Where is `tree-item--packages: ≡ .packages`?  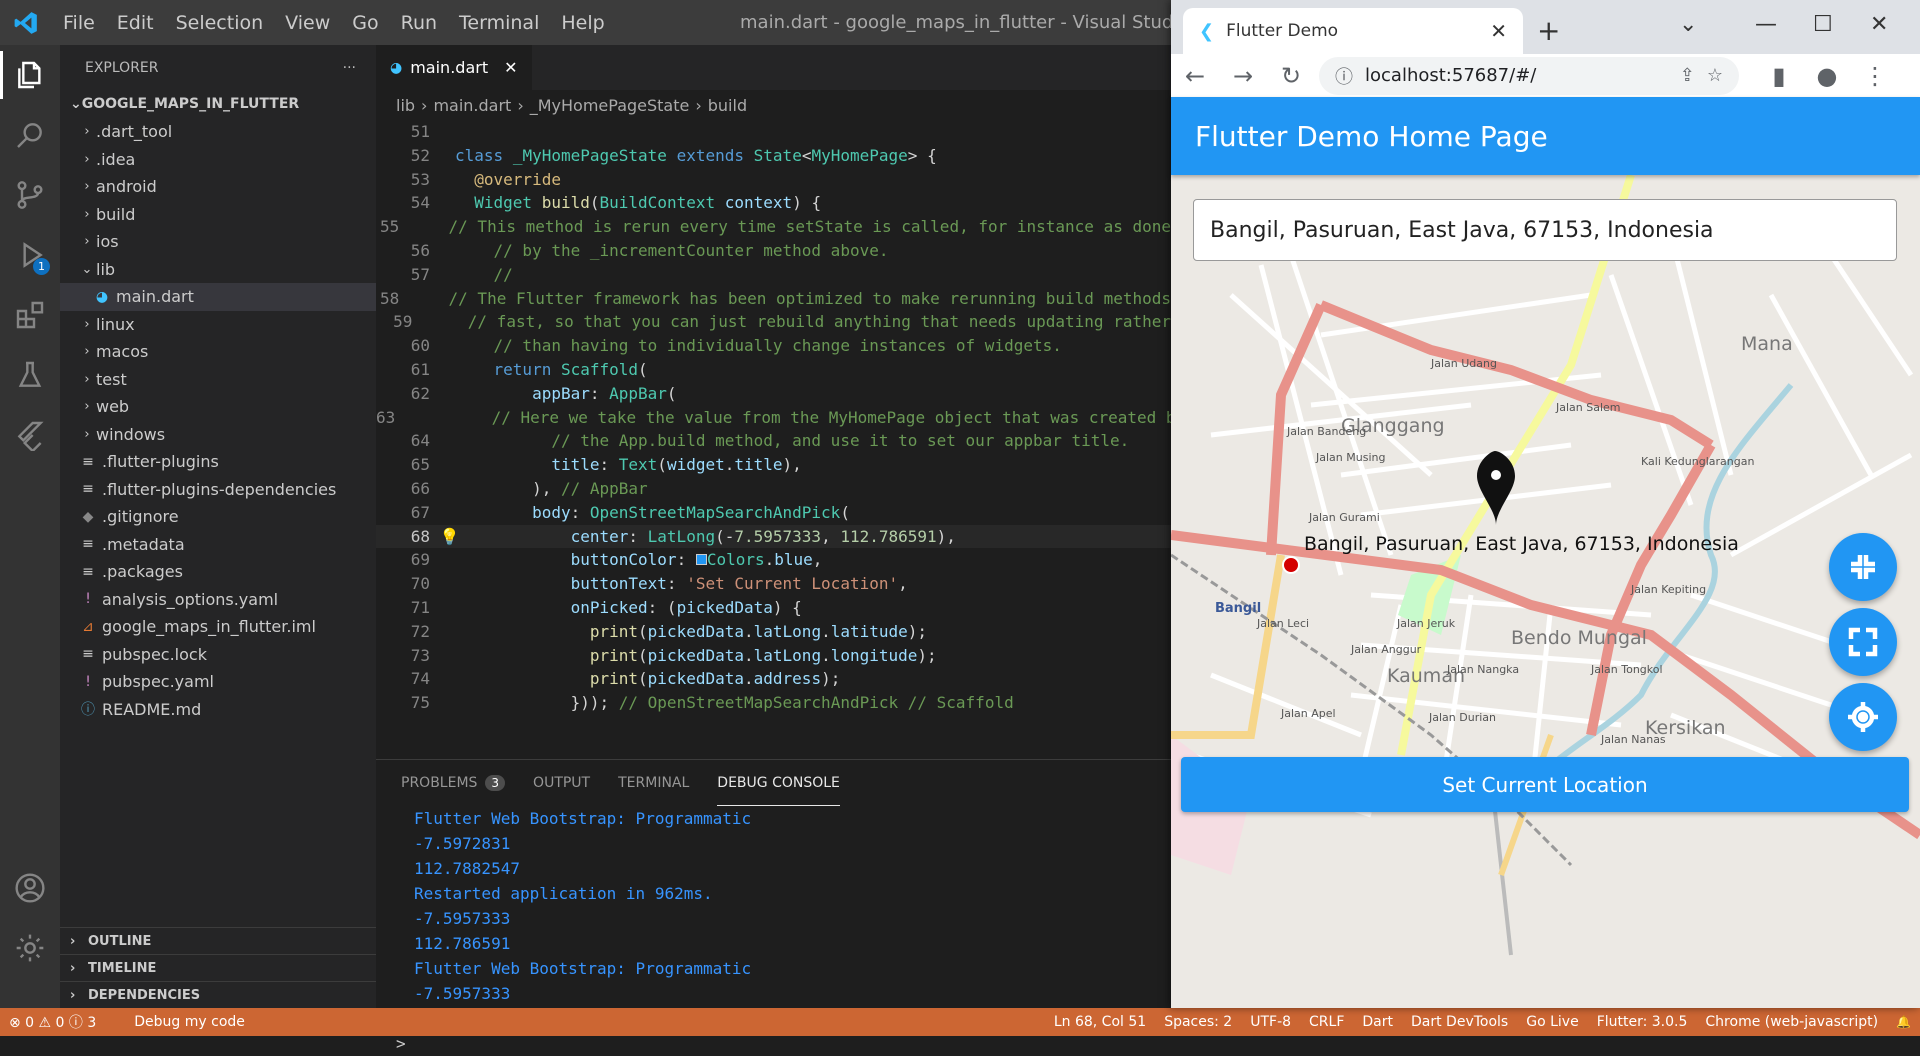
tree-item--packages: ≡ .packages is located at coordinates (218, 572).